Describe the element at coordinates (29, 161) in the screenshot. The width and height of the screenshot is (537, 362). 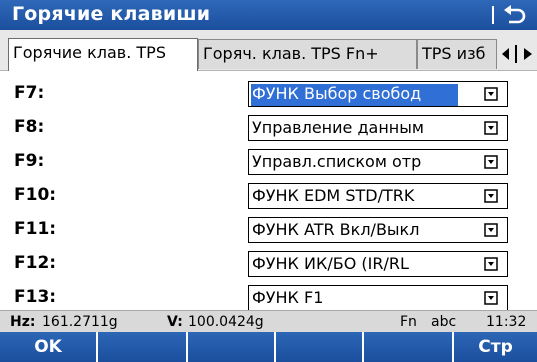
I see `hotkey-label: F9:` at that location.